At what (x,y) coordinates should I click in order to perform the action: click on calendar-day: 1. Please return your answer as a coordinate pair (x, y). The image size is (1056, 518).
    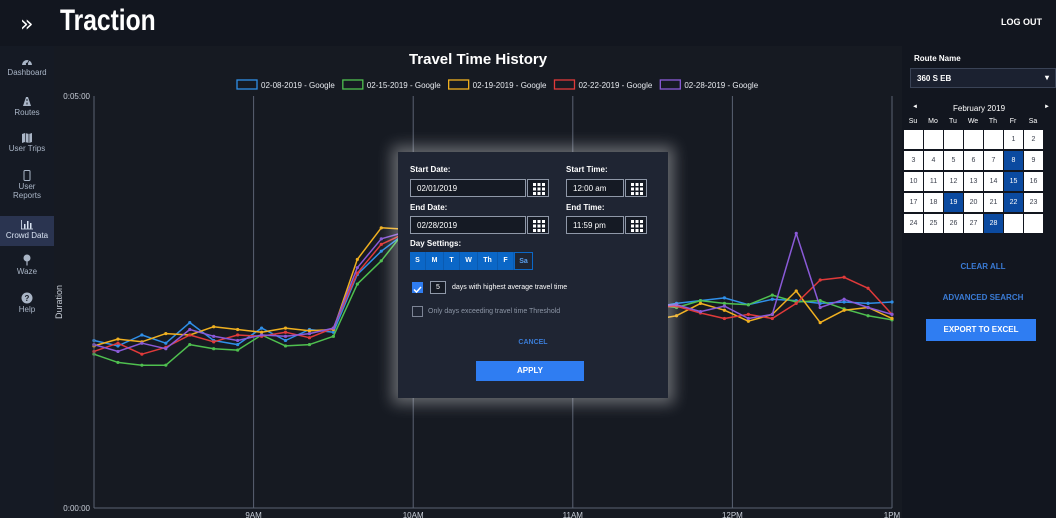
    Looking at the image, I should click on (1013, 139).